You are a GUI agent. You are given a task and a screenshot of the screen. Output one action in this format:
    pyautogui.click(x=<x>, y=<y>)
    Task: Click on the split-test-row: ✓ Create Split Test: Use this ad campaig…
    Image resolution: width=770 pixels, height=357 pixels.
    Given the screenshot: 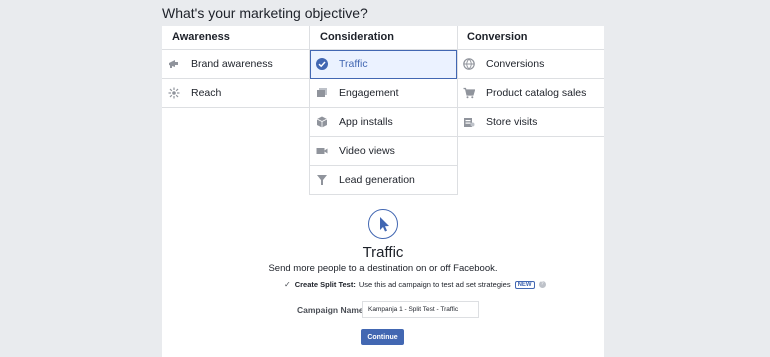 What is the action you would take?
    pyautogui.click(x=415, y=284)
    